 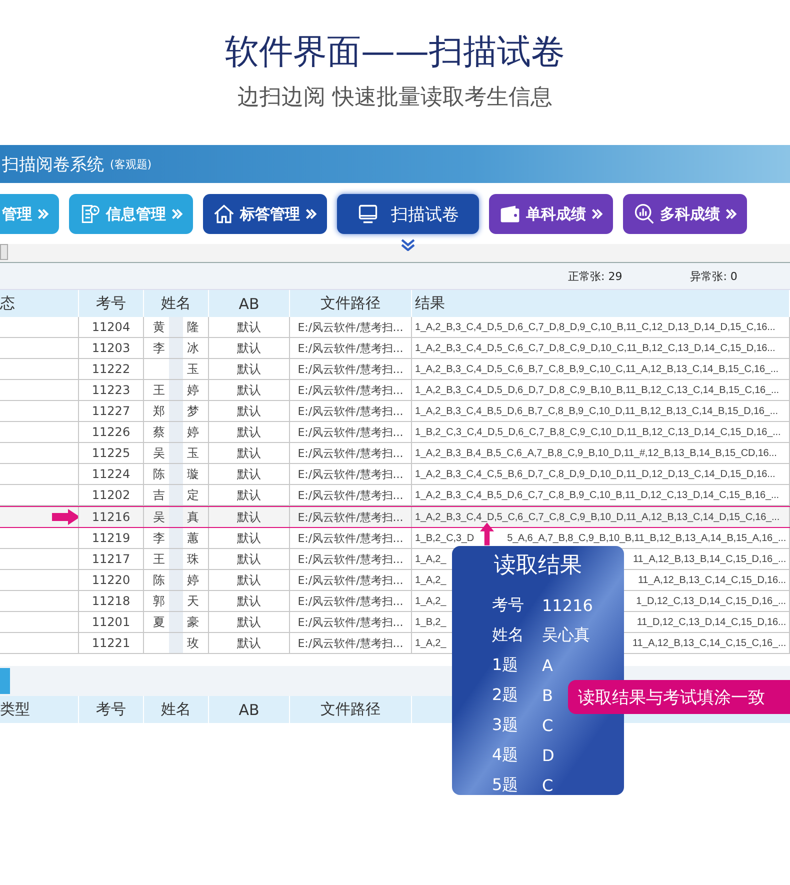 I want to click on name-char: 蕙, so click(x=193, y=538).